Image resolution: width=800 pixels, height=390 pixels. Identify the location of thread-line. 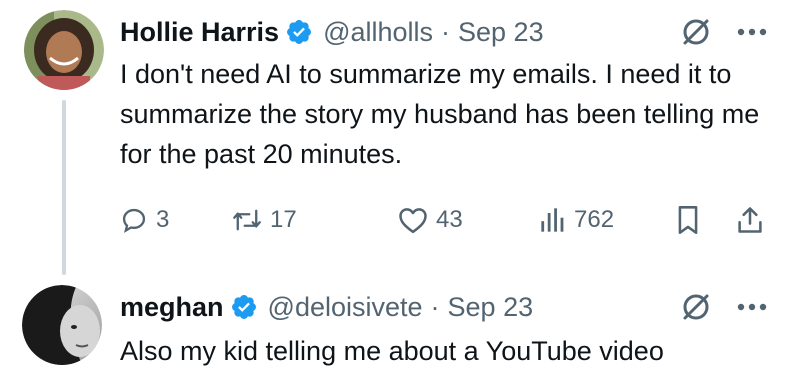
(64, 187).